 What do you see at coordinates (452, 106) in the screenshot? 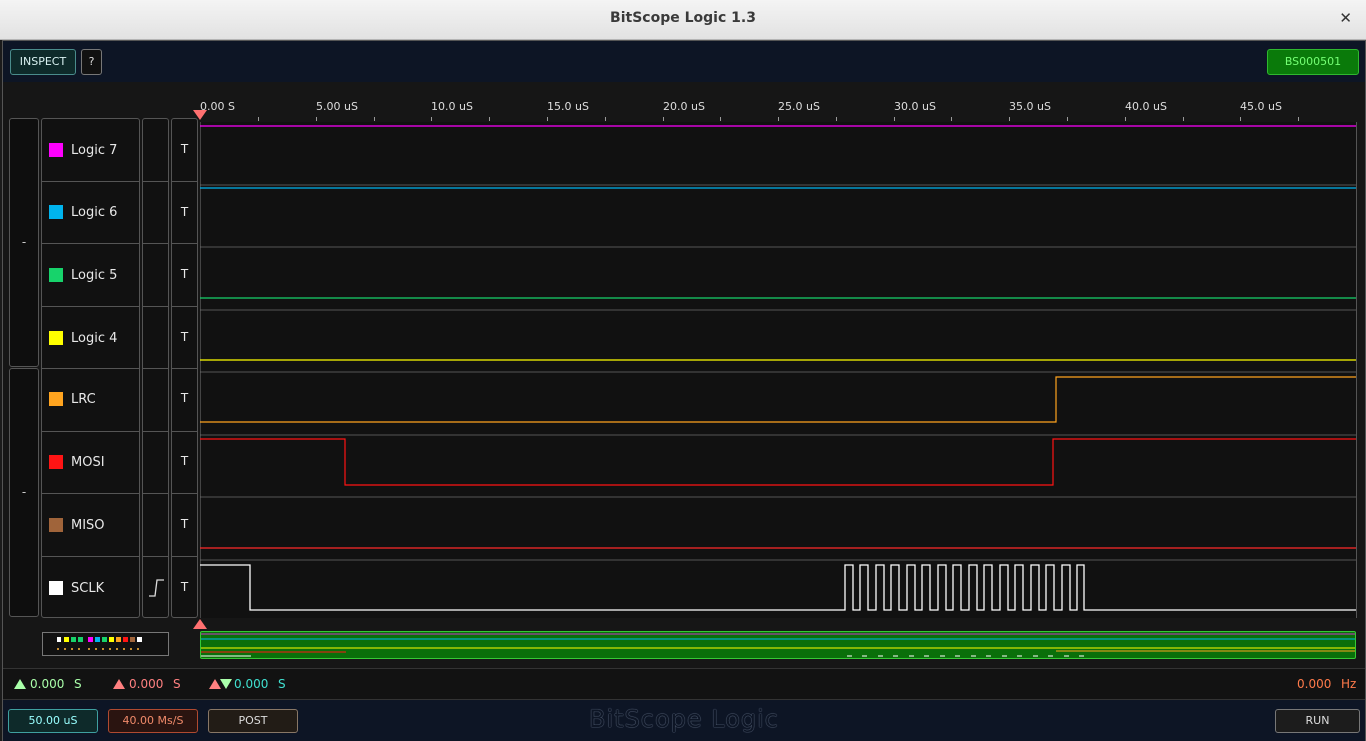
I see `ruler-label: 10.0 uS` at bounding box center [452, 106].